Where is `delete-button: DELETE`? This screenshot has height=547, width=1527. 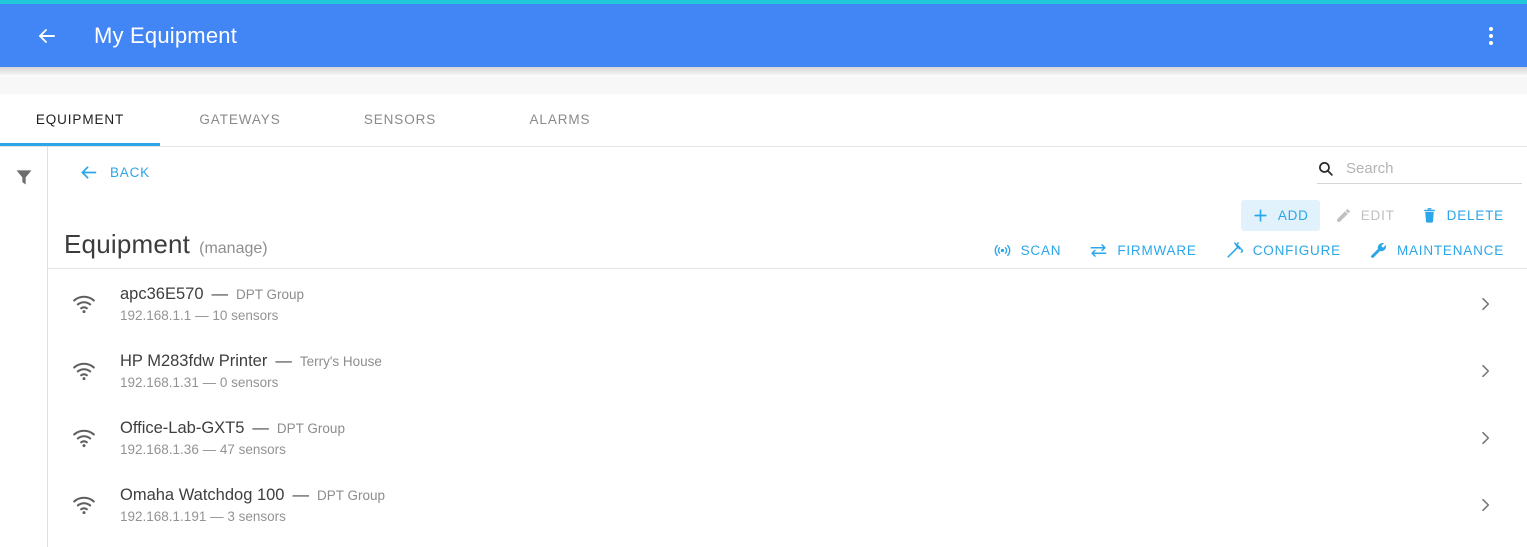 delete-button: DELETE is located at coordinates (1462, 215).